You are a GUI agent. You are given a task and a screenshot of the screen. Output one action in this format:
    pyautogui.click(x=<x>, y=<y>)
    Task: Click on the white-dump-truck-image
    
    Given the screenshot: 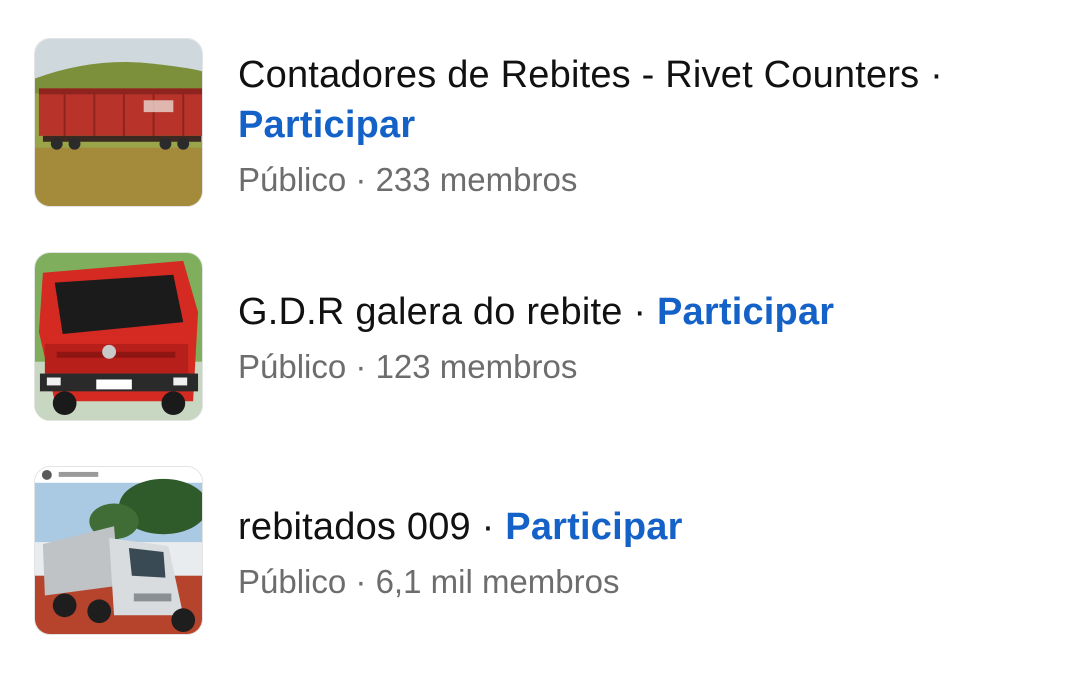 What is the action you would take?
    pyautogui.click(x=118, y=550)
    